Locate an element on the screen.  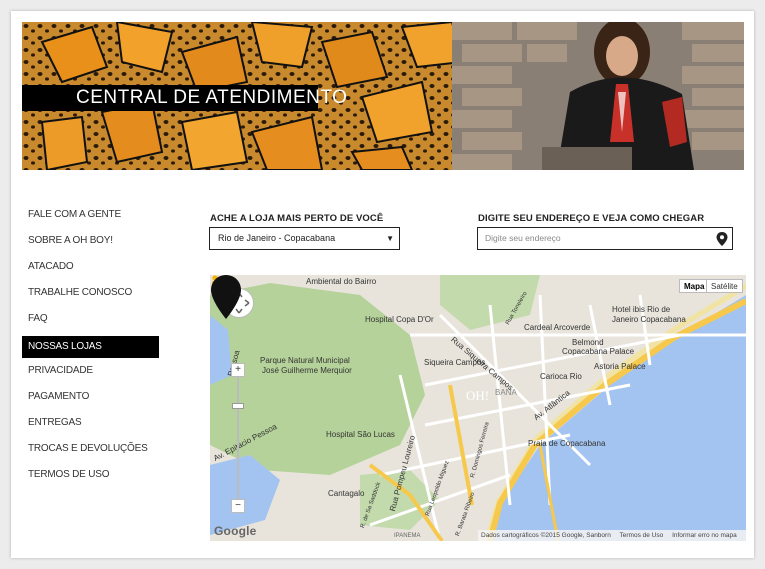
map-terms-link: Termos de Uso is located at coordinates (642, 535).